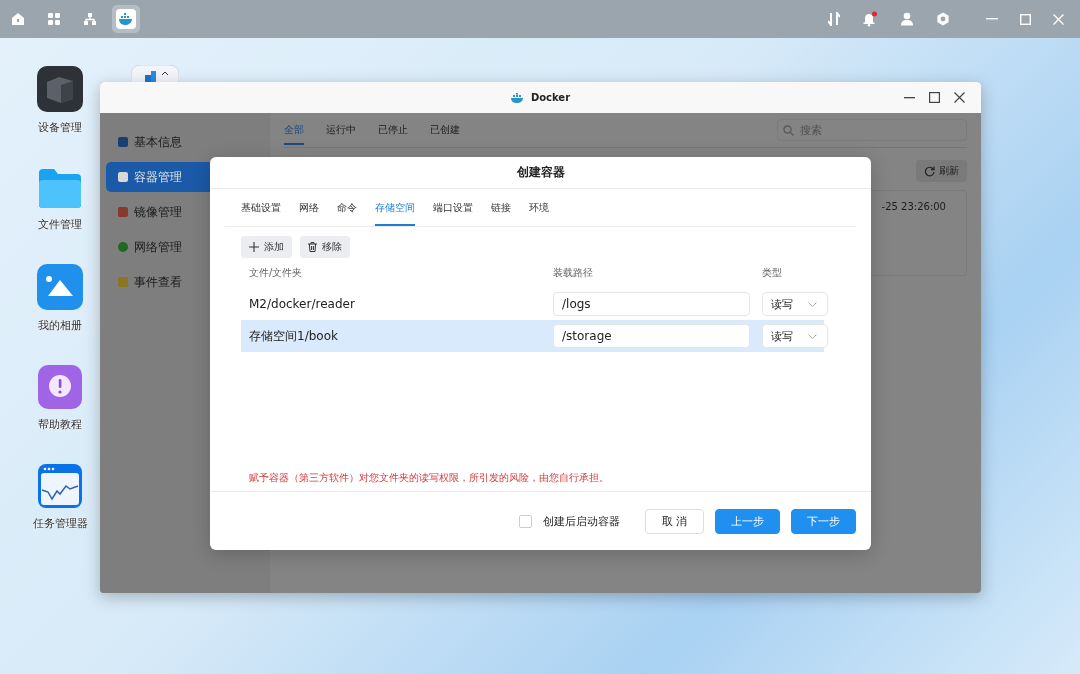 This screenshot has width=1080, height=674. What do you see at coordinates (294, 336) in the screenshot?
I see `folder-path: 存储空间1/book` at bounding box center [294, 336].